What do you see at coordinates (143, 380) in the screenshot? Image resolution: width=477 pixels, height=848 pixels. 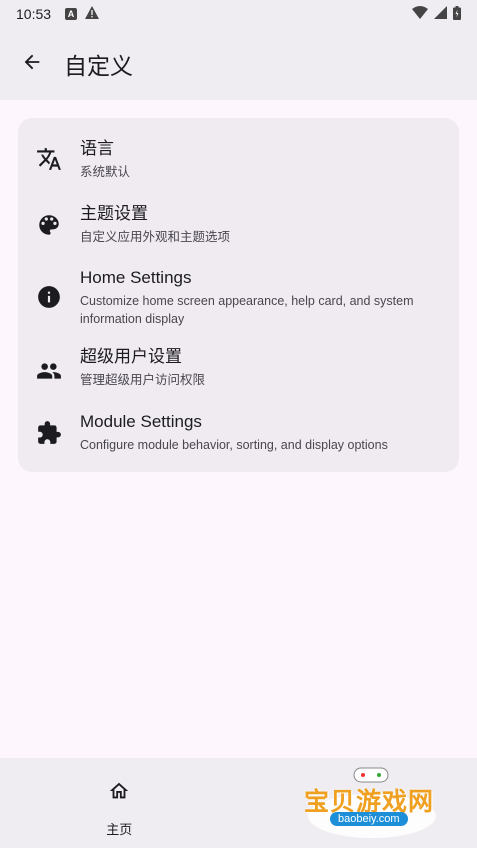 I see `setting-subtitle: 管理超级用户访问权限` at bounding box center [143, 380].